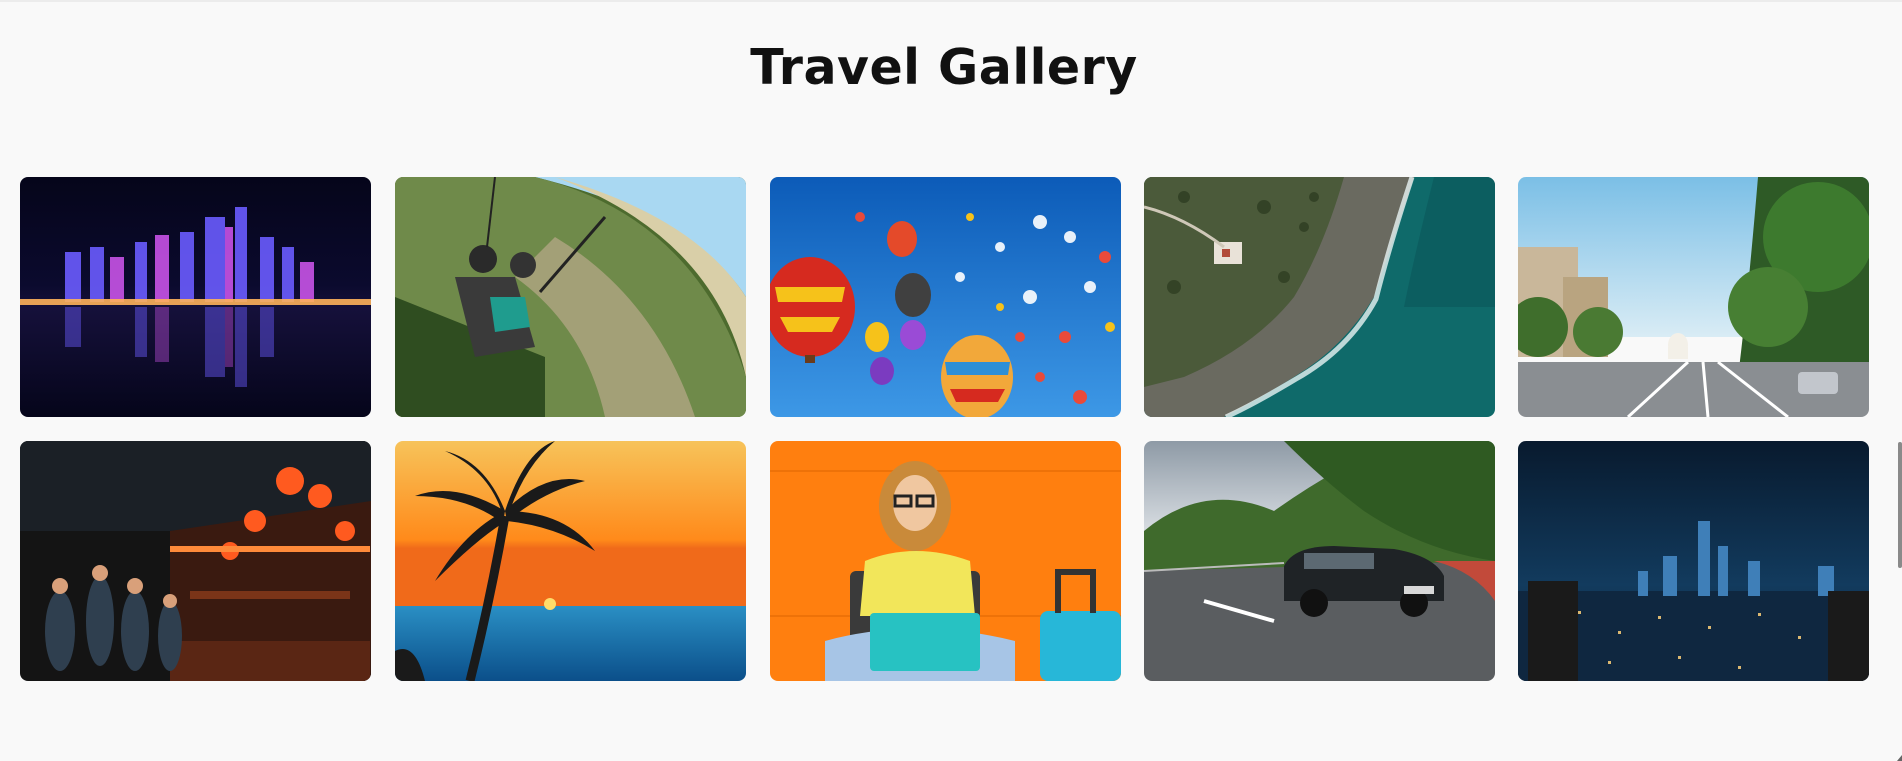  I want to click on gallery-image-hot-air-balloons, so click(945, 297).